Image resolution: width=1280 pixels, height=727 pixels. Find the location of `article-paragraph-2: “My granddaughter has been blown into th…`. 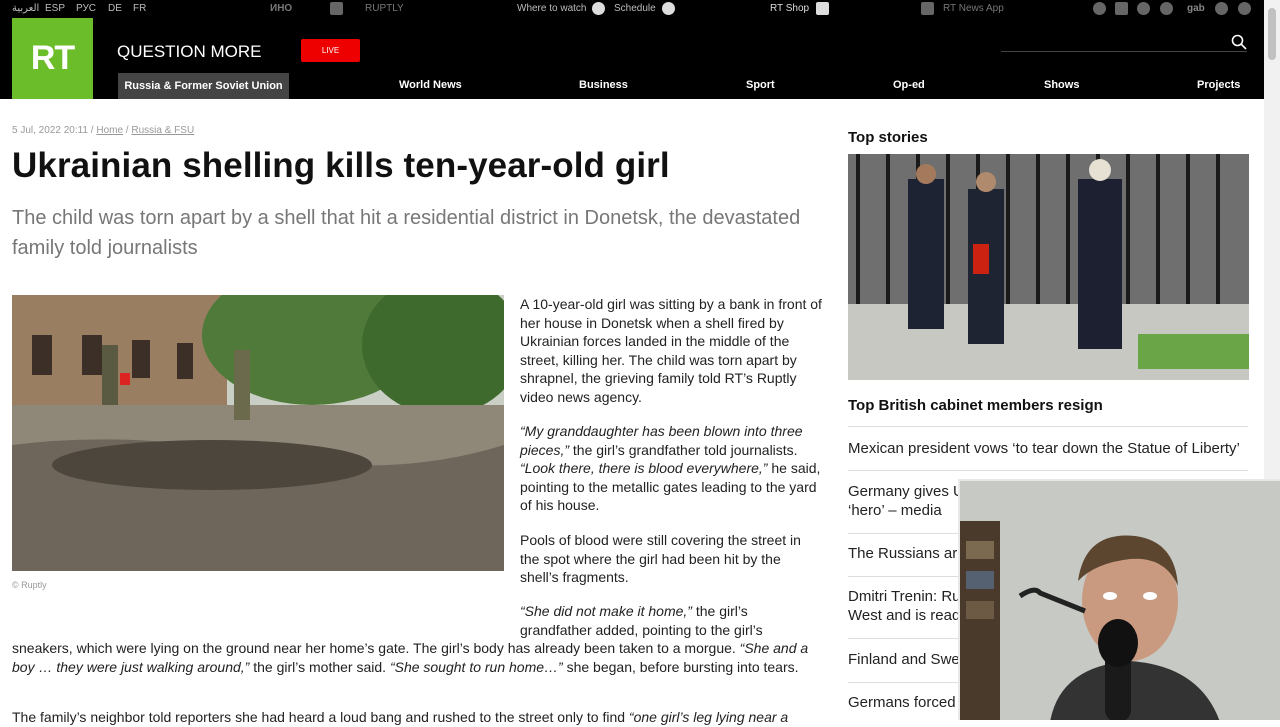

article-paragraph-2: “My granddaughter has been blown into th… is located at coordinates (676, 468).